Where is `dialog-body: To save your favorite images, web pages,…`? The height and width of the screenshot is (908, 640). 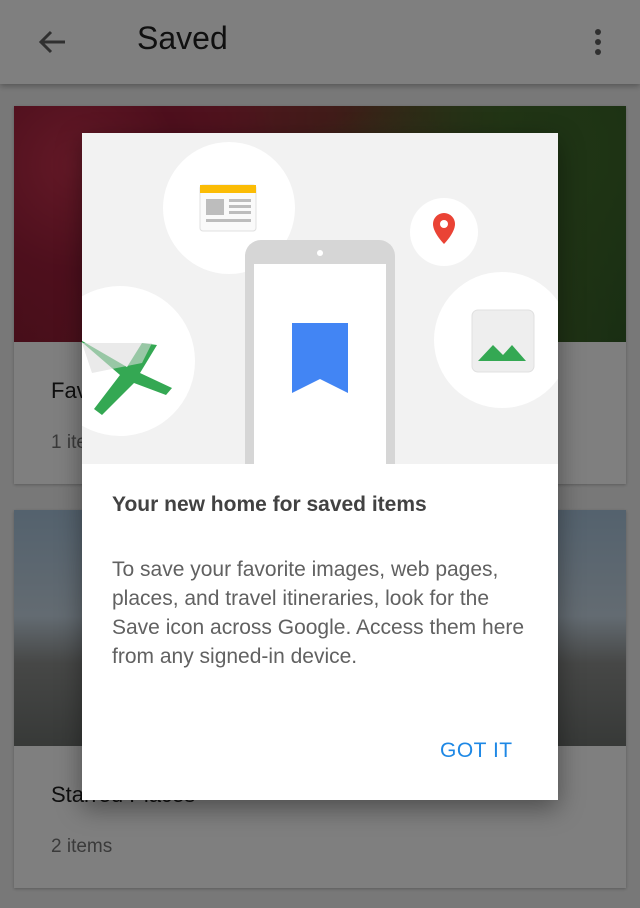
dialog-body: To save your favorite images, web pages,… is located at coordinates (318, 613).